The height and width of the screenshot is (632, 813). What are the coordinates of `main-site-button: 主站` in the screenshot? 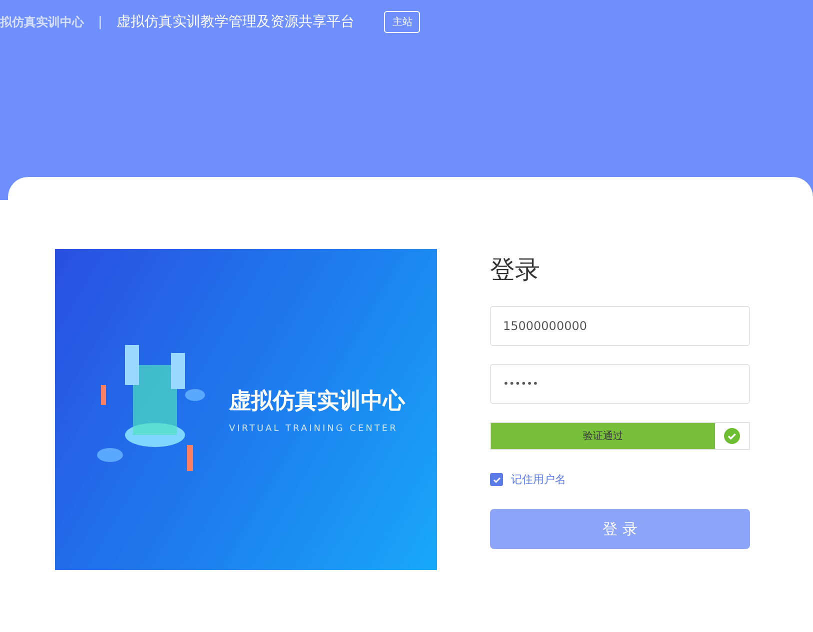 It's located at (402, 22).